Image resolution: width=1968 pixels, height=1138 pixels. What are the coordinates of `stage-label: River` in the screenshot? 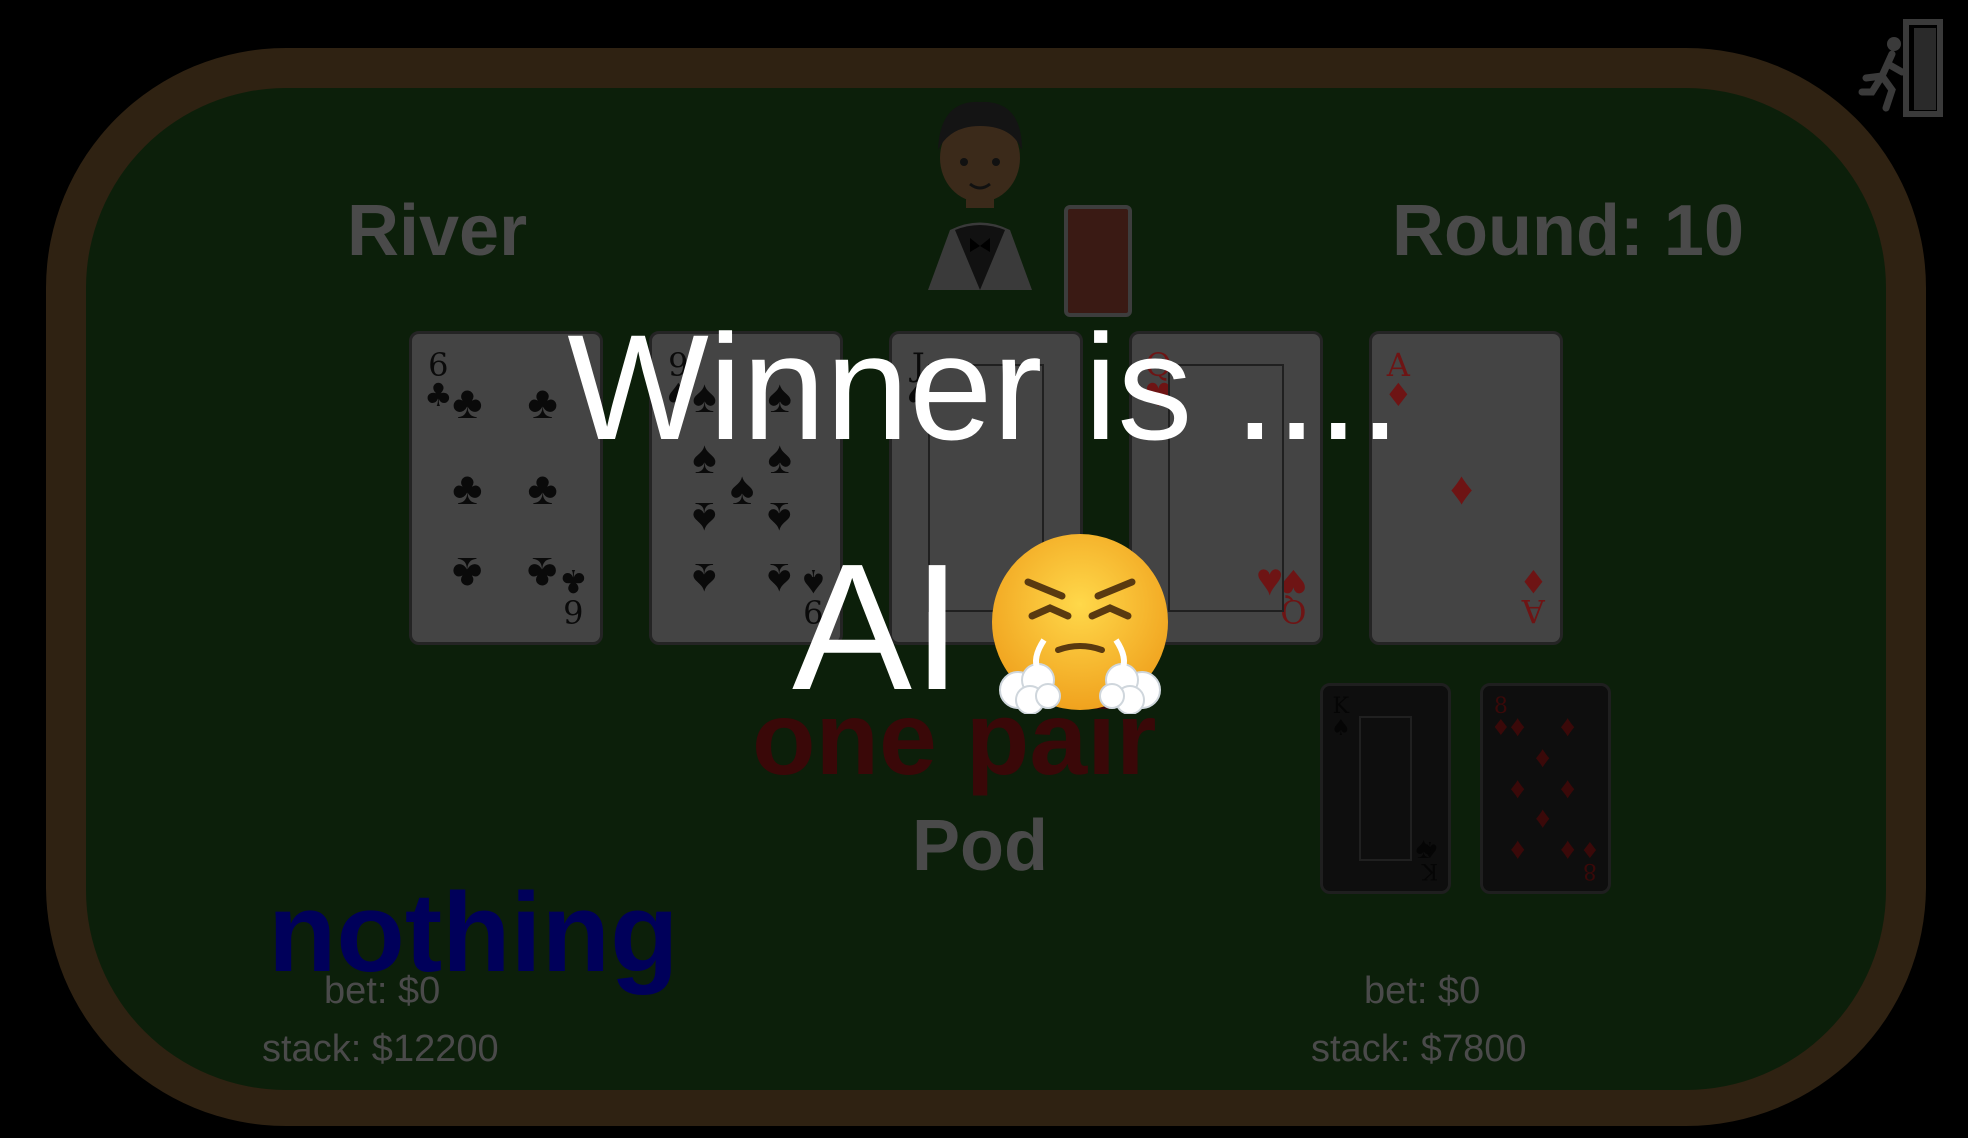 It's located at (437, 231).